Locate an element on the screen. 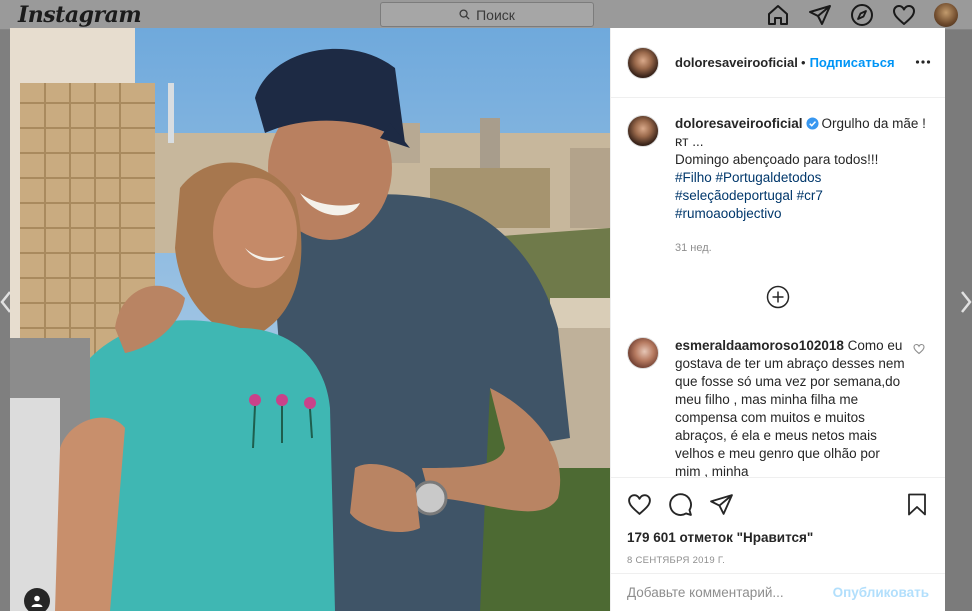 Image resolution: width=972 pixels, height=611 pixels. post-header: doloresaveirooficial • Подписаться is located at coordinates (778, 63).